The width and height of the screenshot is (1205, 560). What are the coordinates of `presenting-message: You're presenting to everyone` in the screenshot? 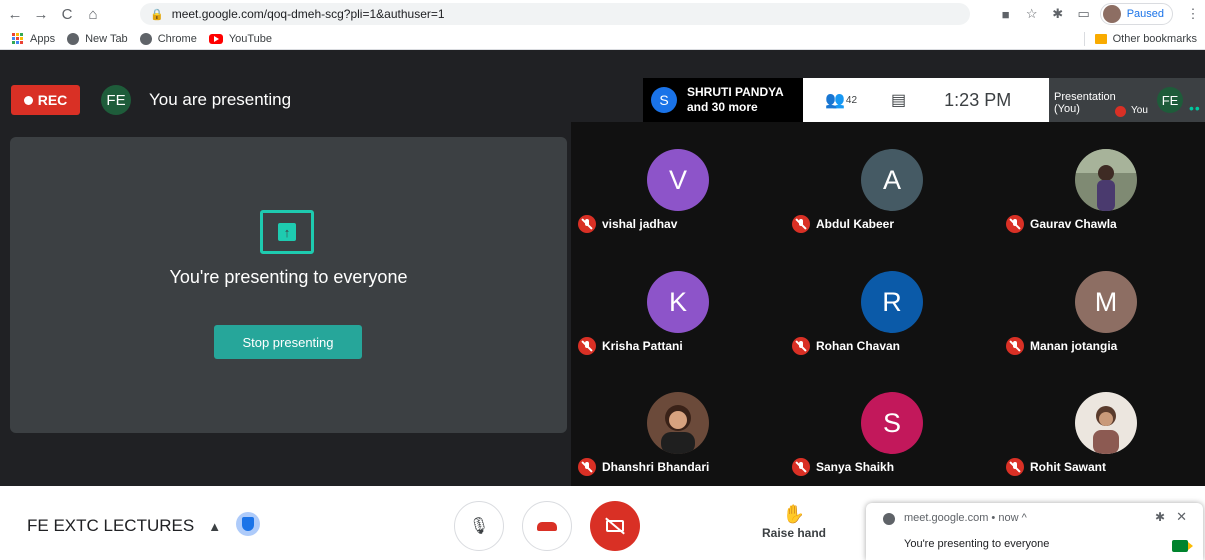 It's located at (288, 277).